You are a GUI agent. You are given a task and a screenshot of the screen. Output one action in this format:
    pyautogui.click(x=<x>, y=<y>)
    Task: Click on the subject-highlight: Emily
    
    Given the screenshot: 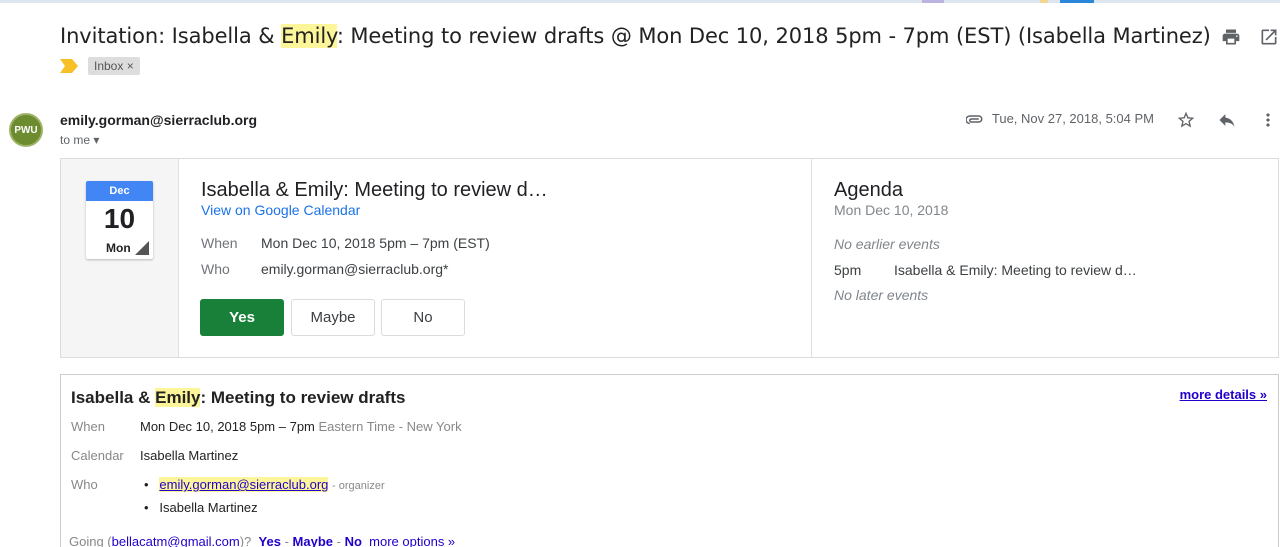 What is the action you would take?
    pyautogui.click(x=309, y=36)
    